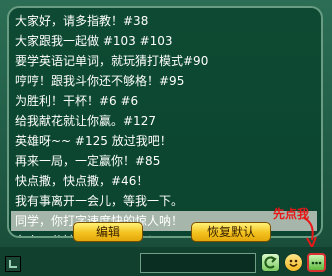 This screenshot has width=332, height=276. Describe the element at coordinates (164, 201) in the screenshot. I see `phrase-item: 我有事离开一会儿，等我一下。` at that location.